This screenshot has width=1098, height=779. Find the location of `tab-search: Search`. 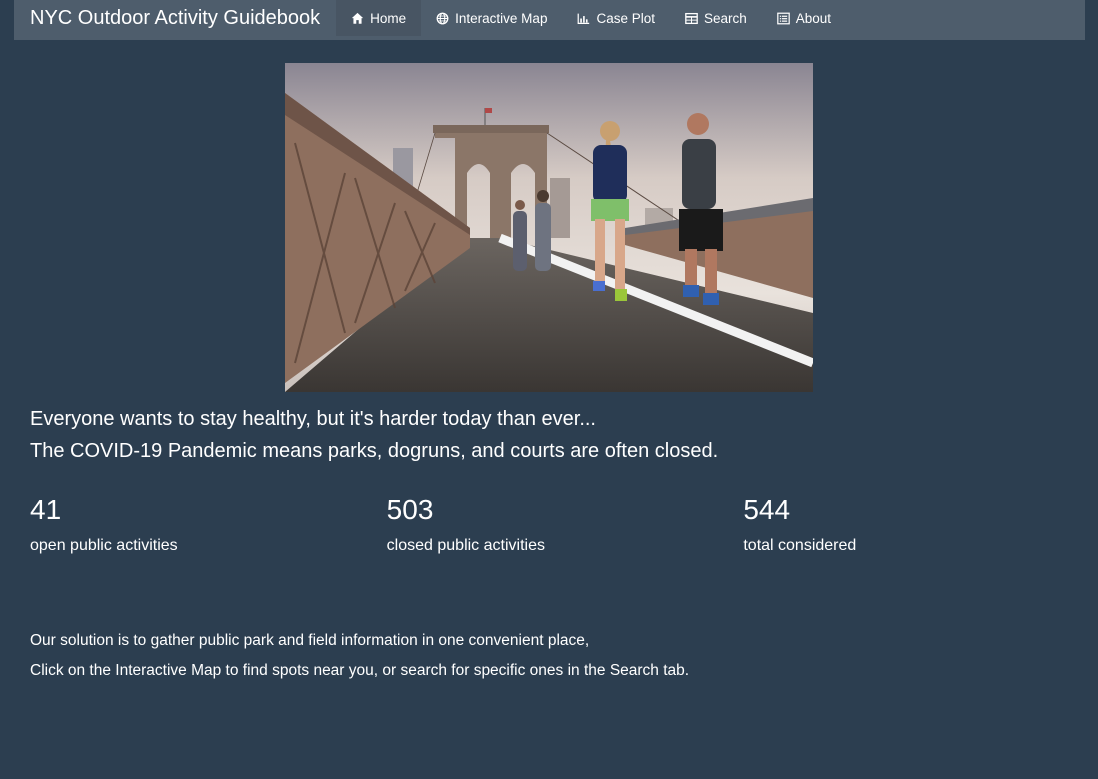

tab-search: Search is located at coordinates (716, 18).